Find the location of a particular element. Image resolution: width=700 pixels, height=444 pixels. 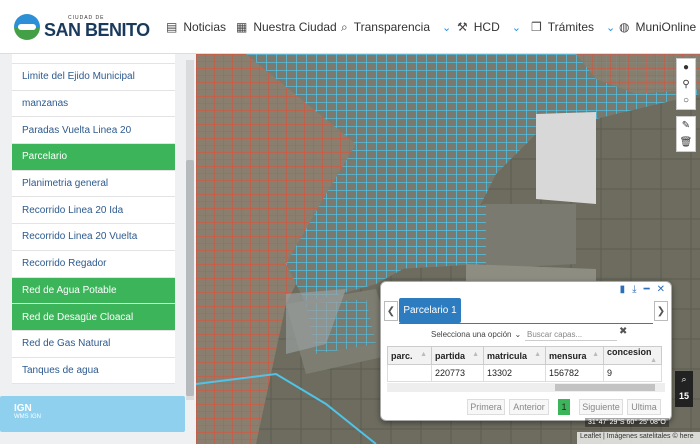

table-cell: 156782 is located at coordinates (574, 373).